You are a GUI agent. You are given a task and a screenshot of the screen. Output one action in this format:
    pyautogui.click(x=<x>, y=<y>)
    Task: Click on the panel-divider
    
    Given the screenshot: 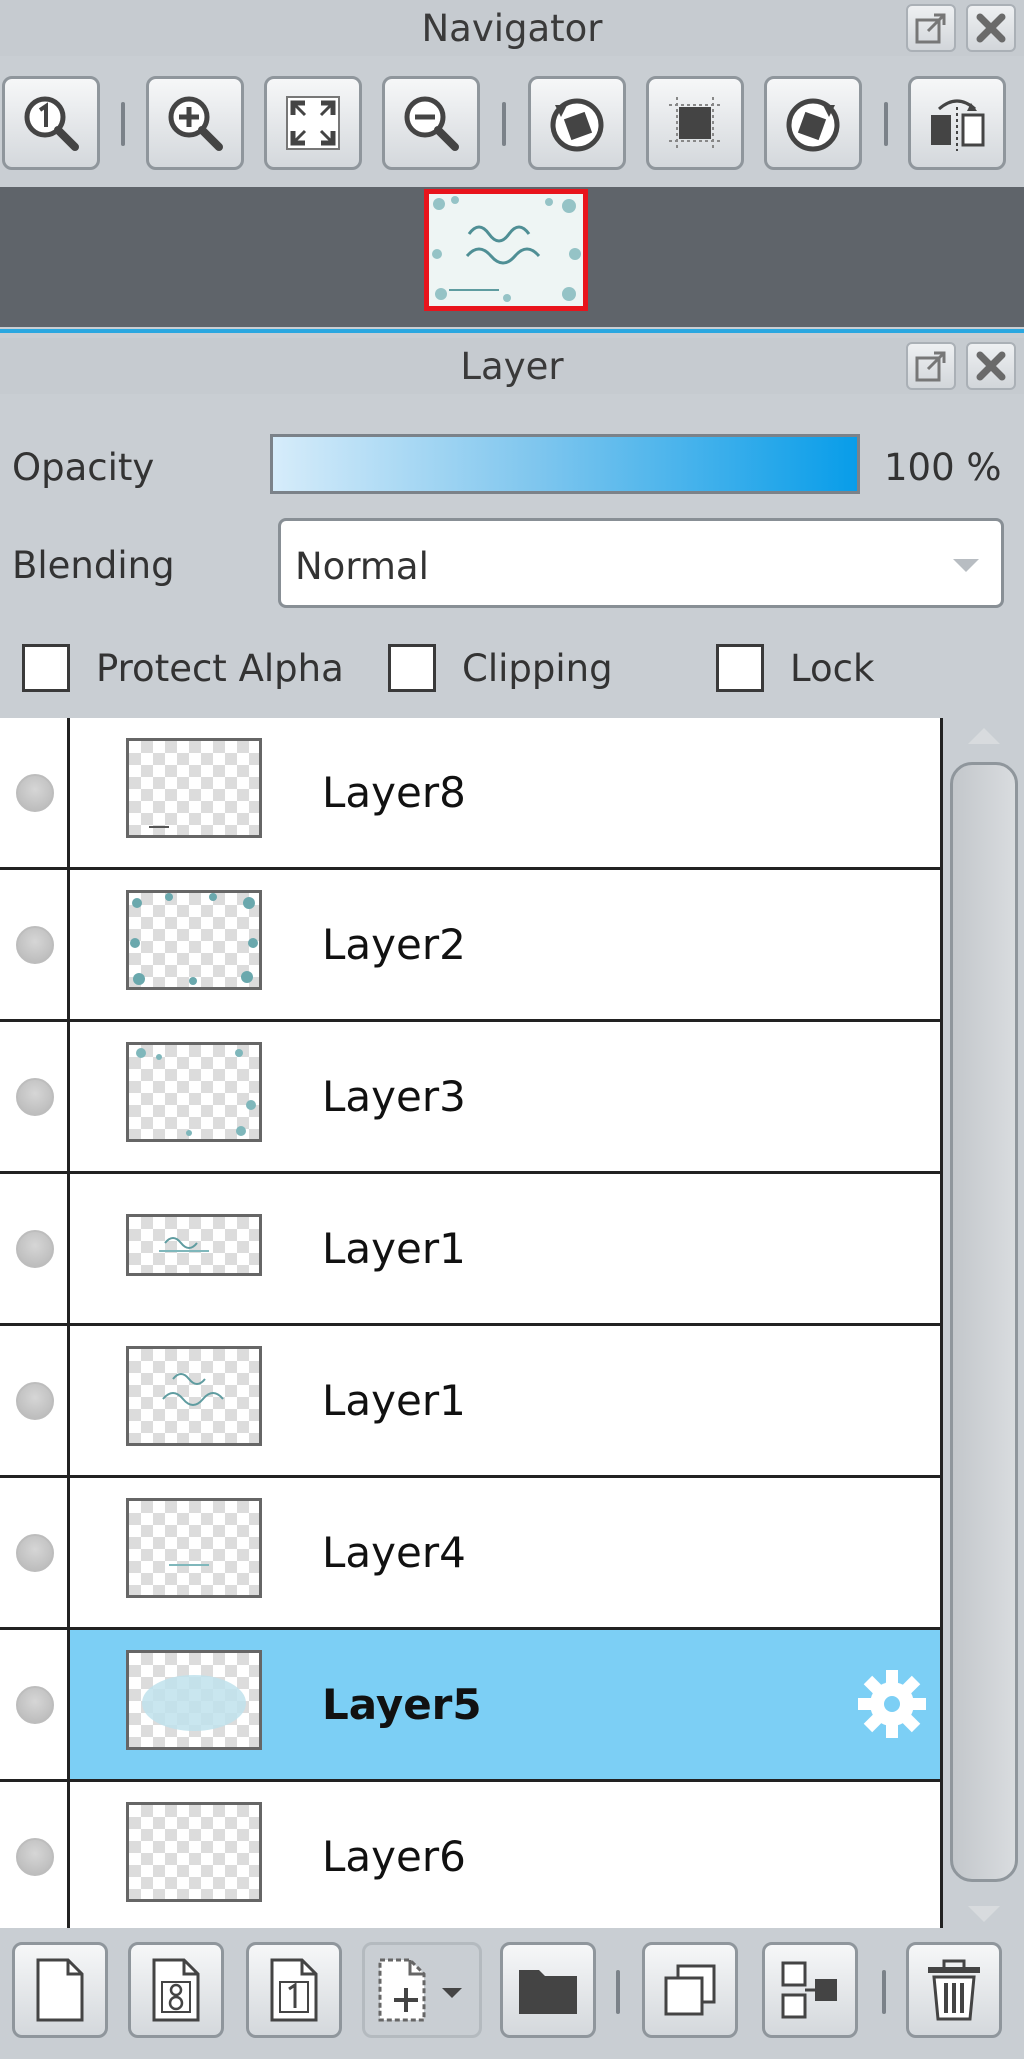 What is the action you would take?
    pyautogui.click(x=512, y=331)
    